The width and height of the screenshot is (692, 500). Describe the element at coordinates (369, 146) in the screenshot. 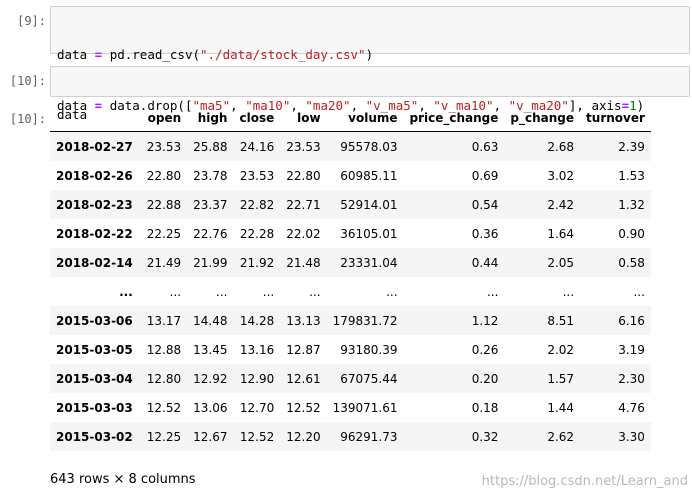

I see `table-cell: 95578.03` at that location.